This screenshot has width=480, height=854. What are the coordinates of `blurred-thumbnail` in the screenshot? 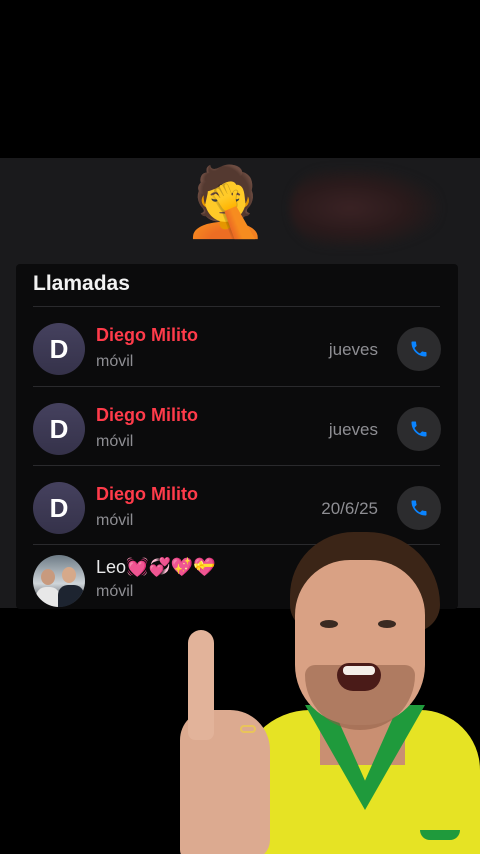 It's located at (365, 208).